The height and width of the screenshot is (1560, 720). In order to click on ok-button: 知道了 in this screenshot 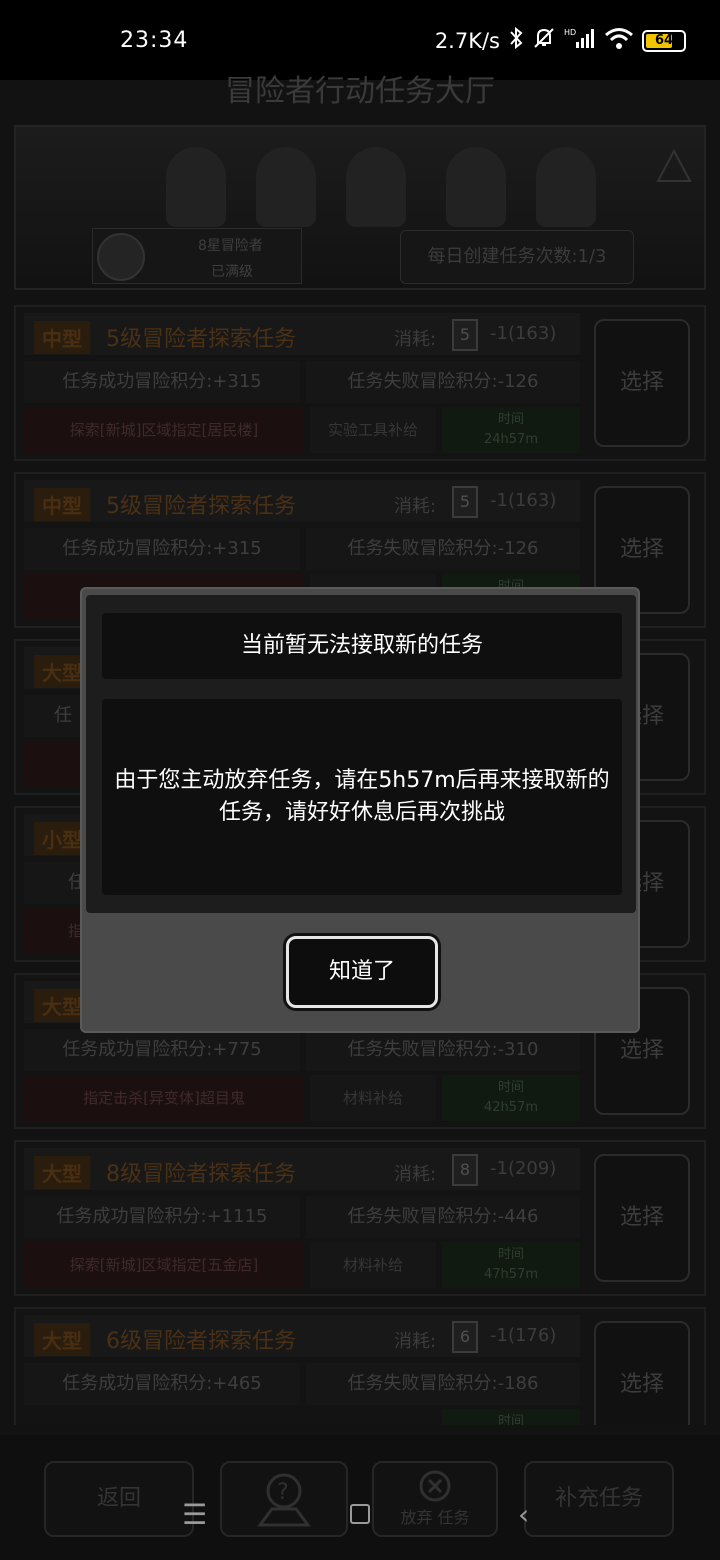, I will do `click(362, 972)`.